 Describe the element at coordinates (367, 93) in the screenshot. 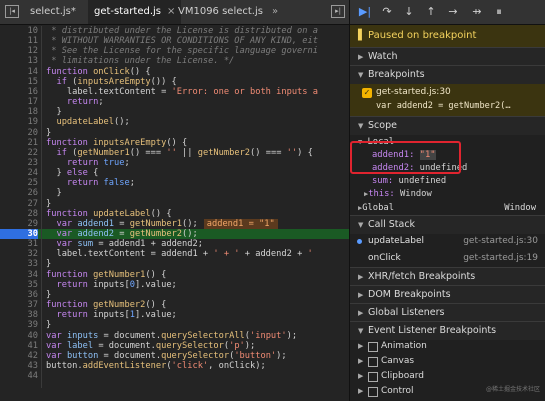

I see `checkbox-checked-icon: ✓` at that location.